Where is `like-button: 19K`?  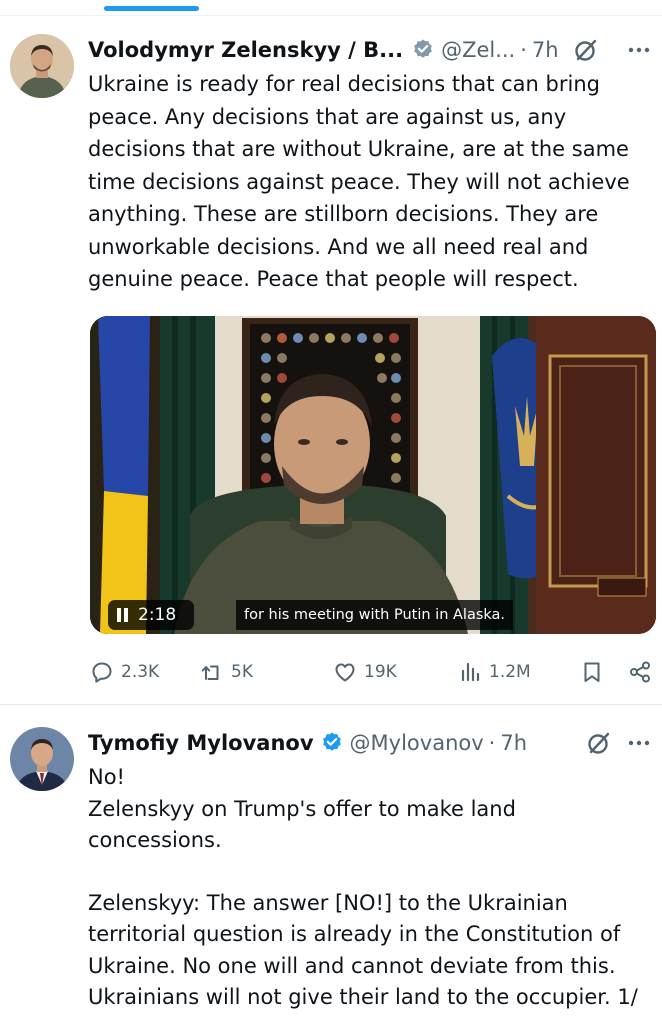 like-button: 19K is located at coordinates (365, 672).